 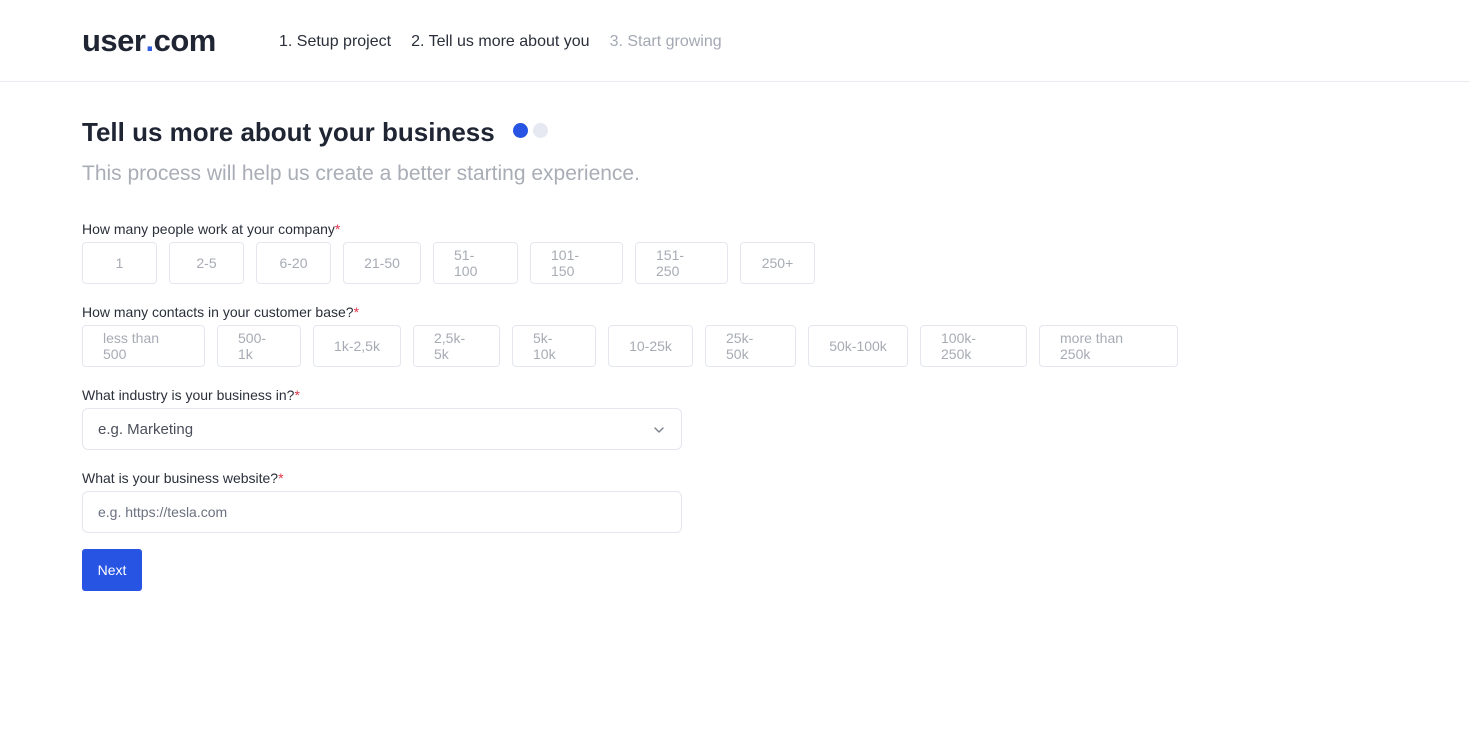 I want to click on progress-dots, so click(x=530, y=130).